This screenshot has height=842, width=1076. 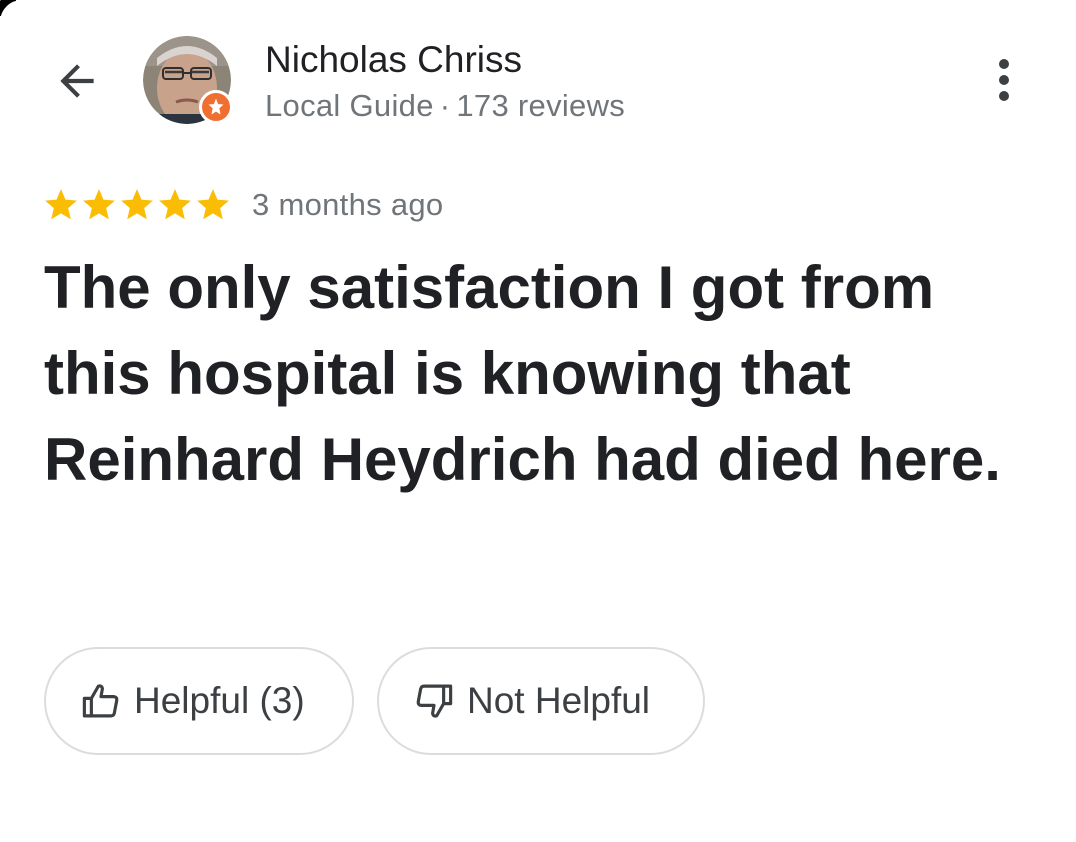 I want to click on reviewer-name: Nicholas Chriss, so click(x=393, y=60).